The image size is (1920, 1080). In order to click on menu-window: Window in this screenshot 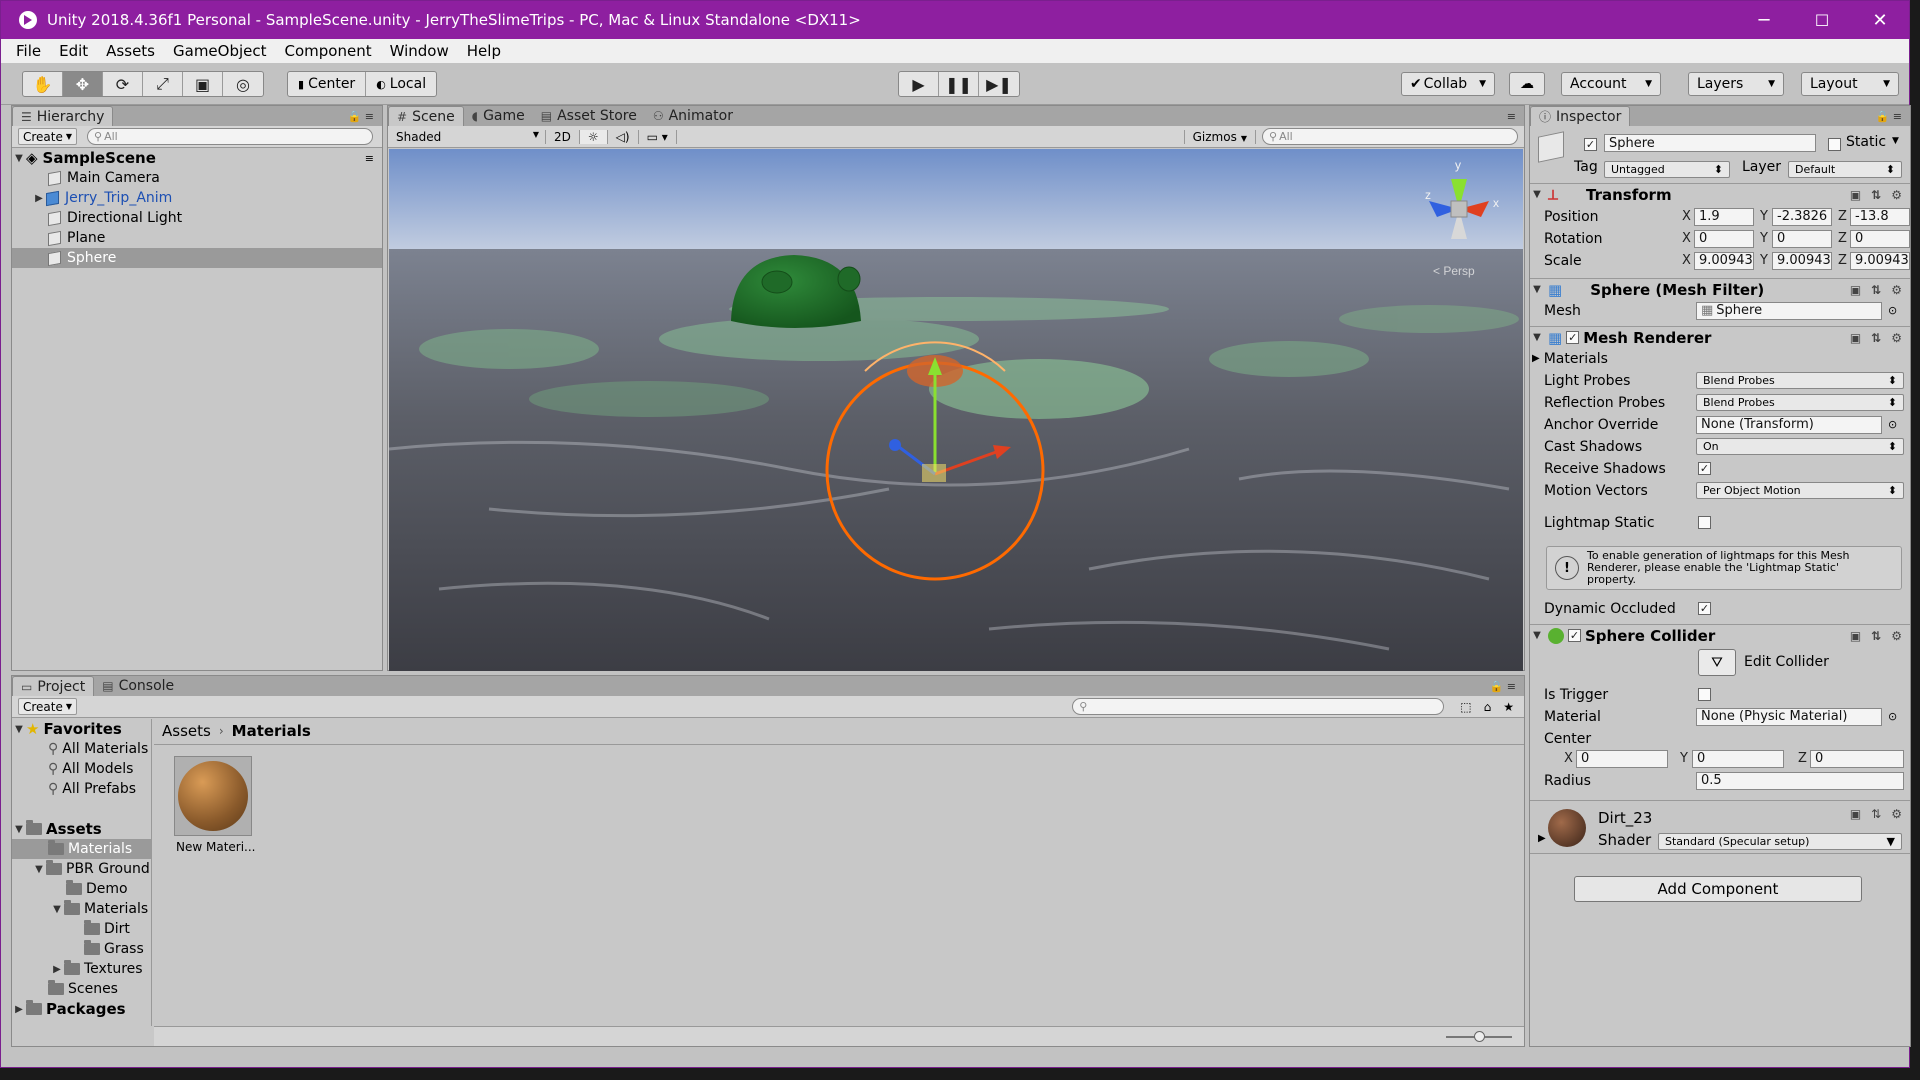, I will do `click(419, 51)`.